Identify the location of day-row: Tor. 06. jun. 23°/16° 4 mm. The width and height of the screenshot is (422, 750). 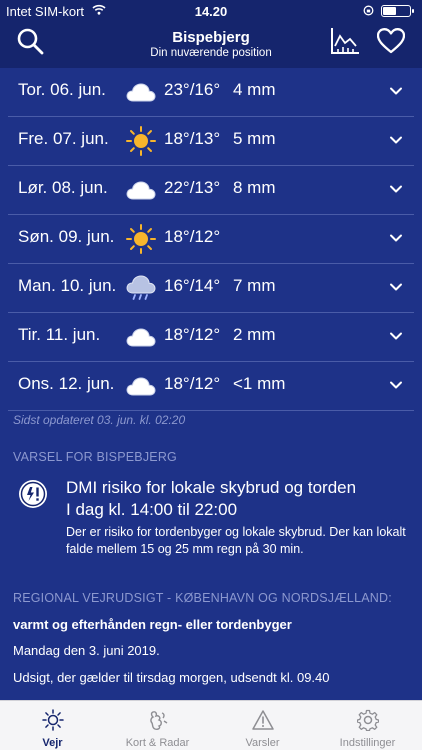
(211, 92).